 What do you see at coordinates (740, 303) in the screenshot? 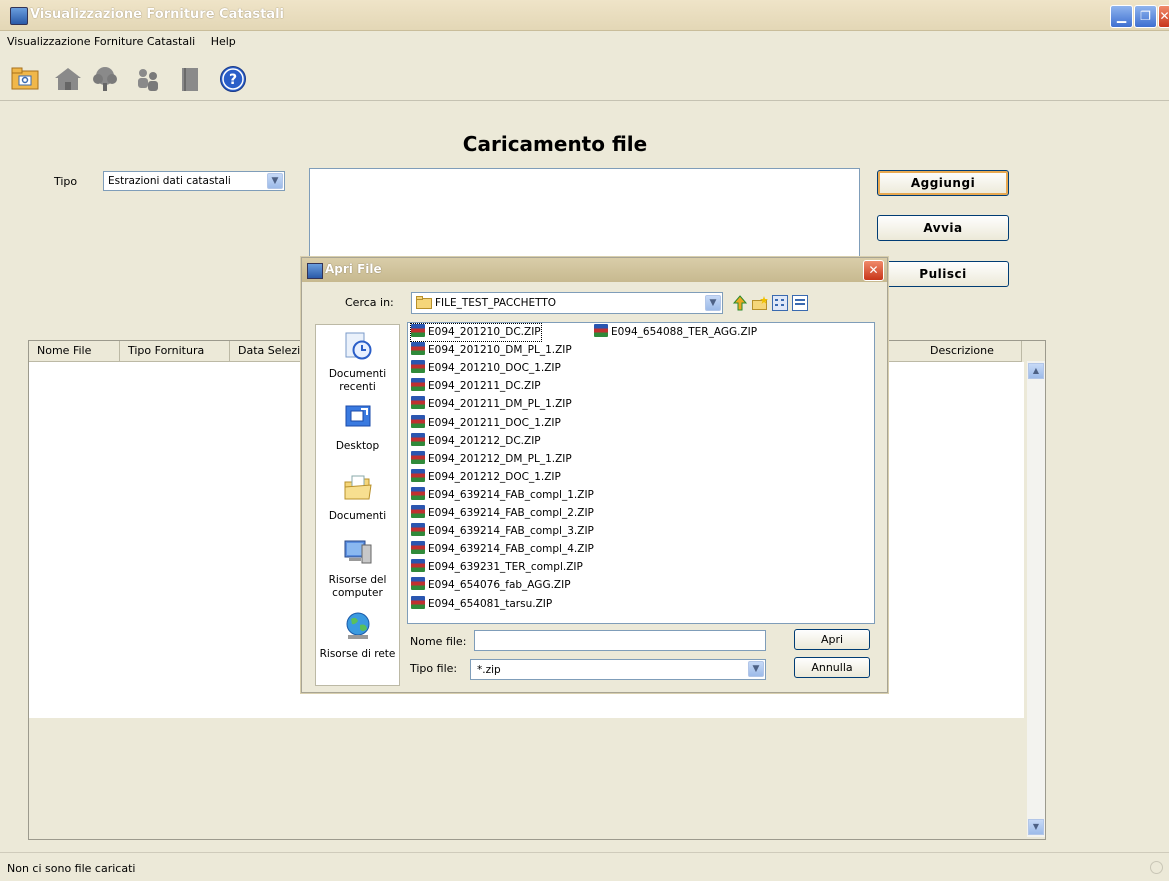
I see `up-folder-icon` at bounding box center [740, 303].